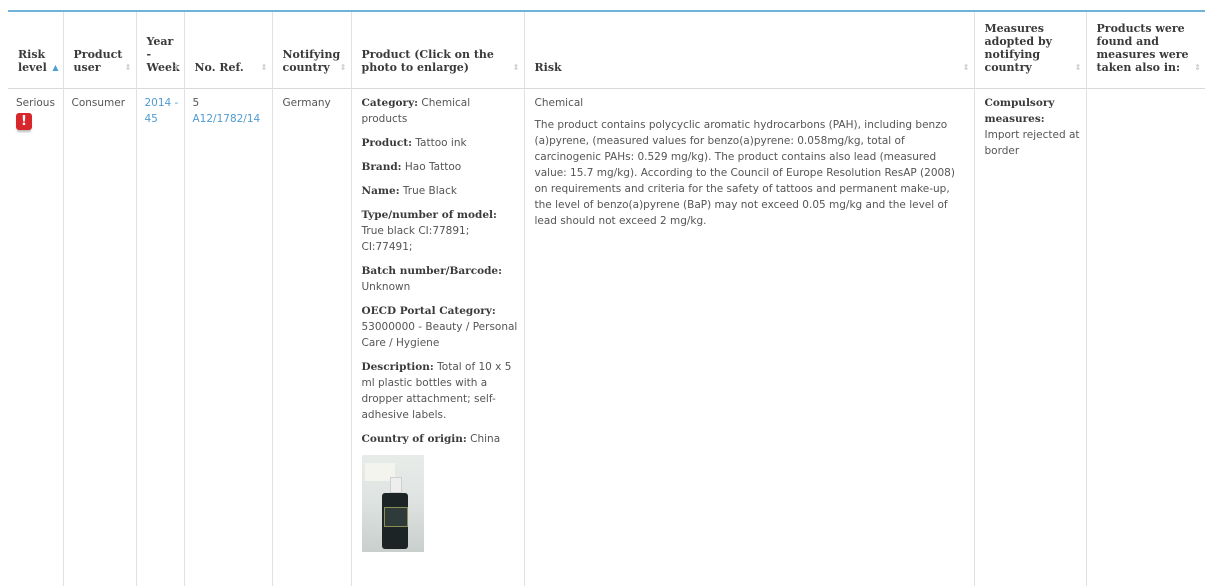 The height and width of the screenshot is (586, 1212). What do you see at coordinates (1019, 110) in the screenshot?
I see `measures-type: Compulsory measures:` at bounding box center [1019, 110].